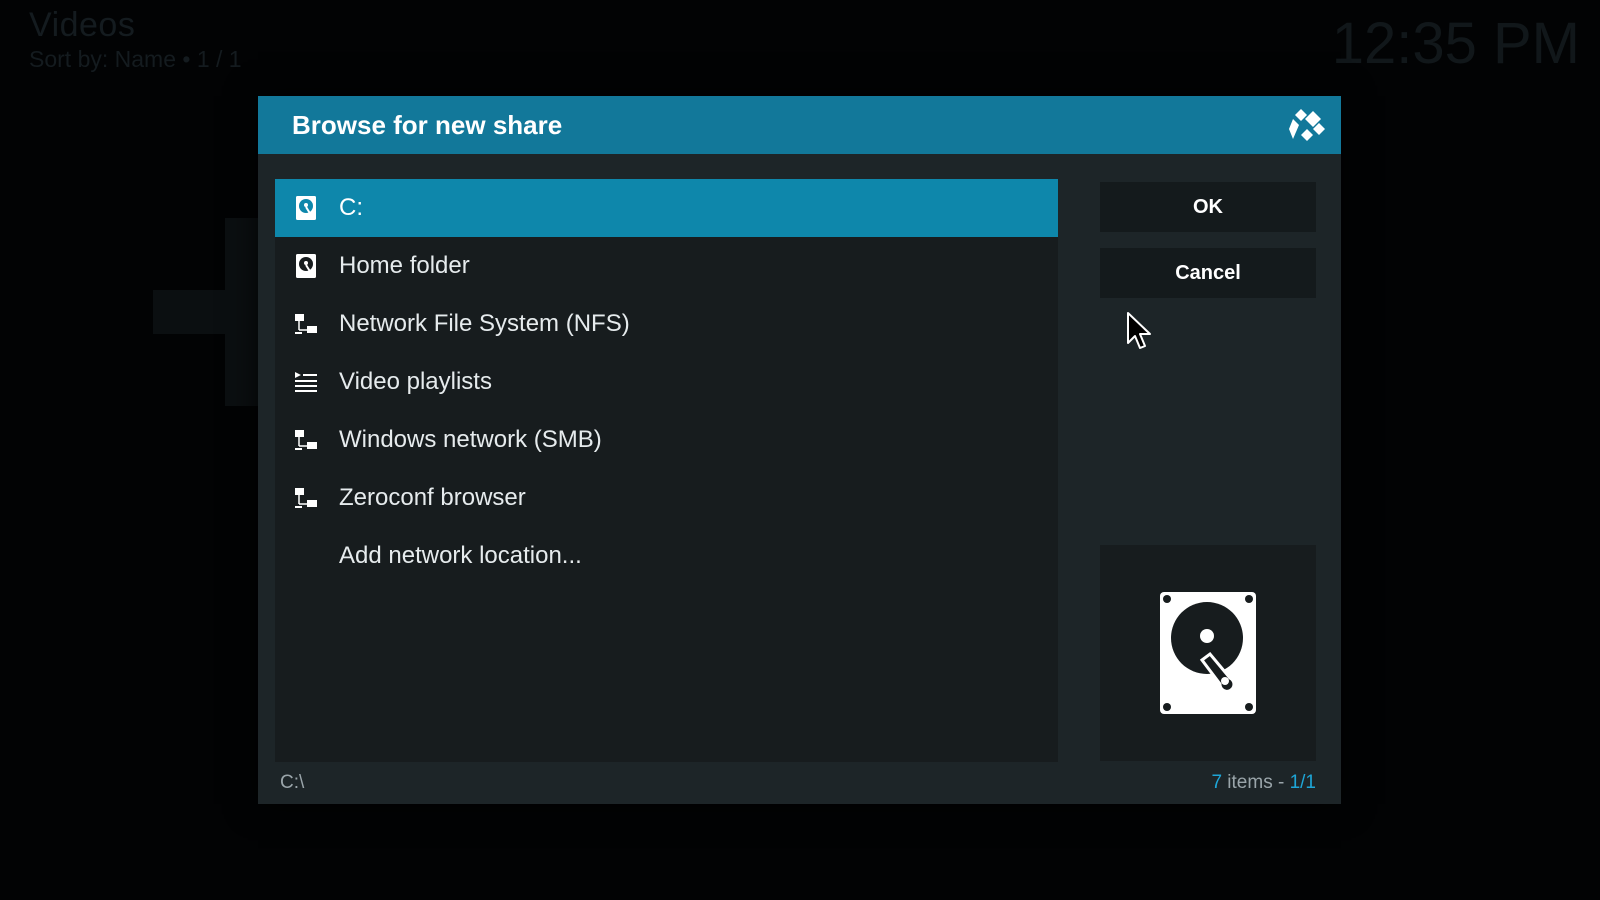 The image size is (1600, 900). What do you see at coordinates (1217, 782) in the screenshot?
I see `item-count: 7` at bounding box center [1217, 782].